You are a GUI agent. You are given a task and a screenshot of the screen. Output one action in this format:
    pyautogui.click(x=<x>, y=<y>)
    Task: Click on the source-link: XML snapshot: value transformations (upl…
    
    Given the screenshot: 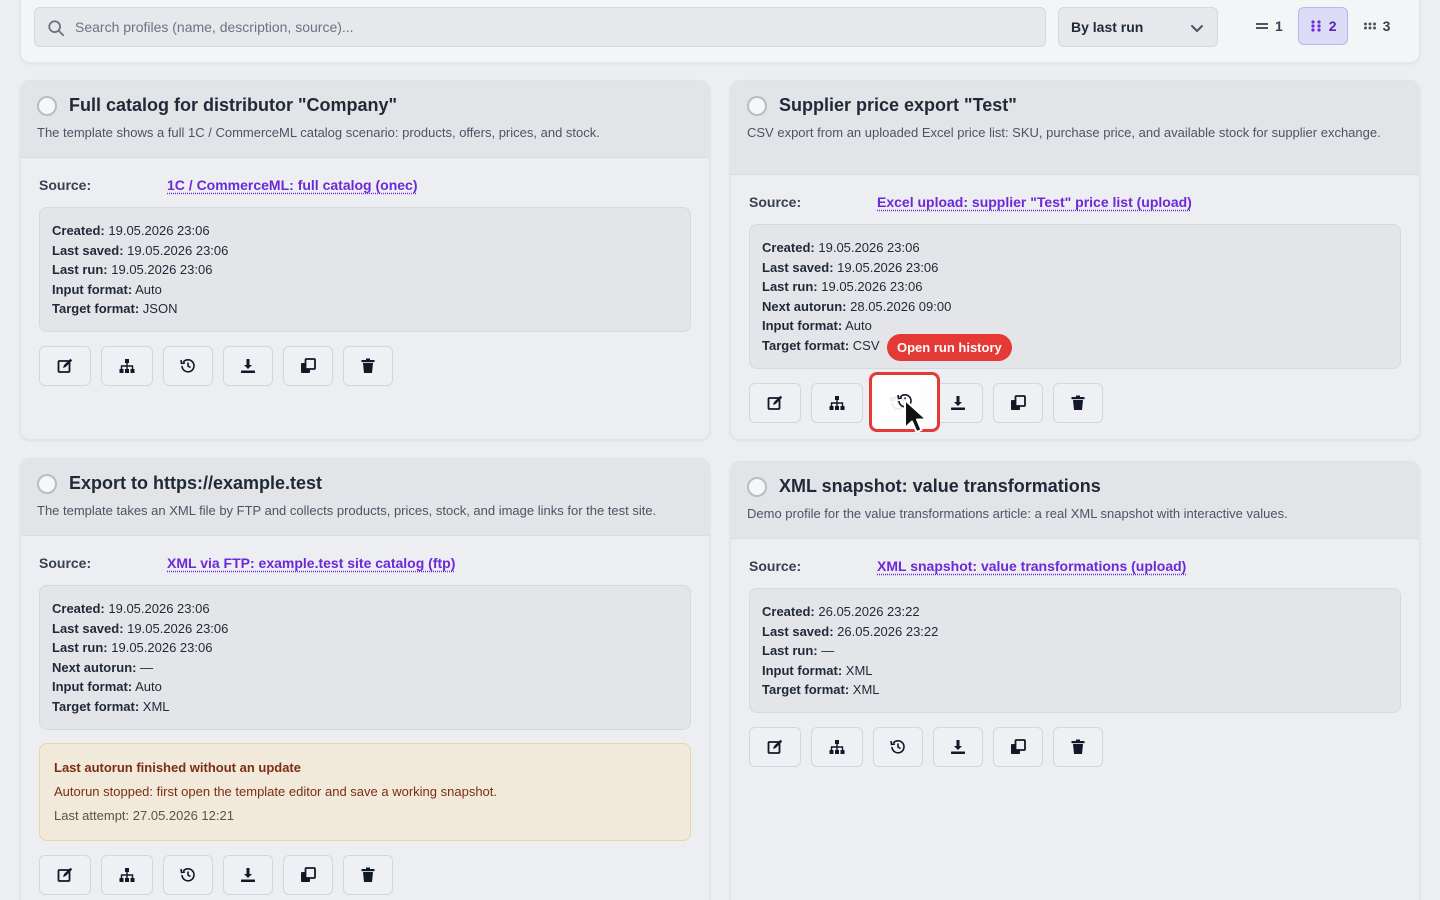 What is the action you would take?
    pyautogui.click(x=1031, y=566)
    